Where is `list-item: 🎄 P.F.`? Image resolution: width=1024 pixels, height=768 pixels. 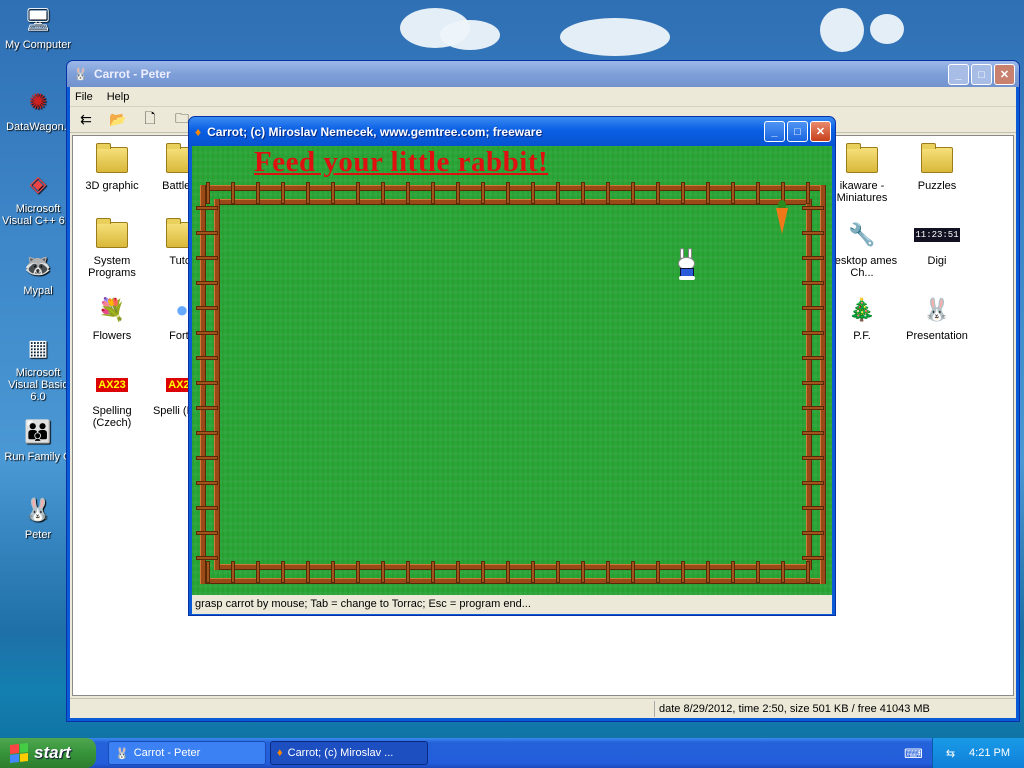
list-item: 🎄 P.F. is located at coordinates (862, 318).